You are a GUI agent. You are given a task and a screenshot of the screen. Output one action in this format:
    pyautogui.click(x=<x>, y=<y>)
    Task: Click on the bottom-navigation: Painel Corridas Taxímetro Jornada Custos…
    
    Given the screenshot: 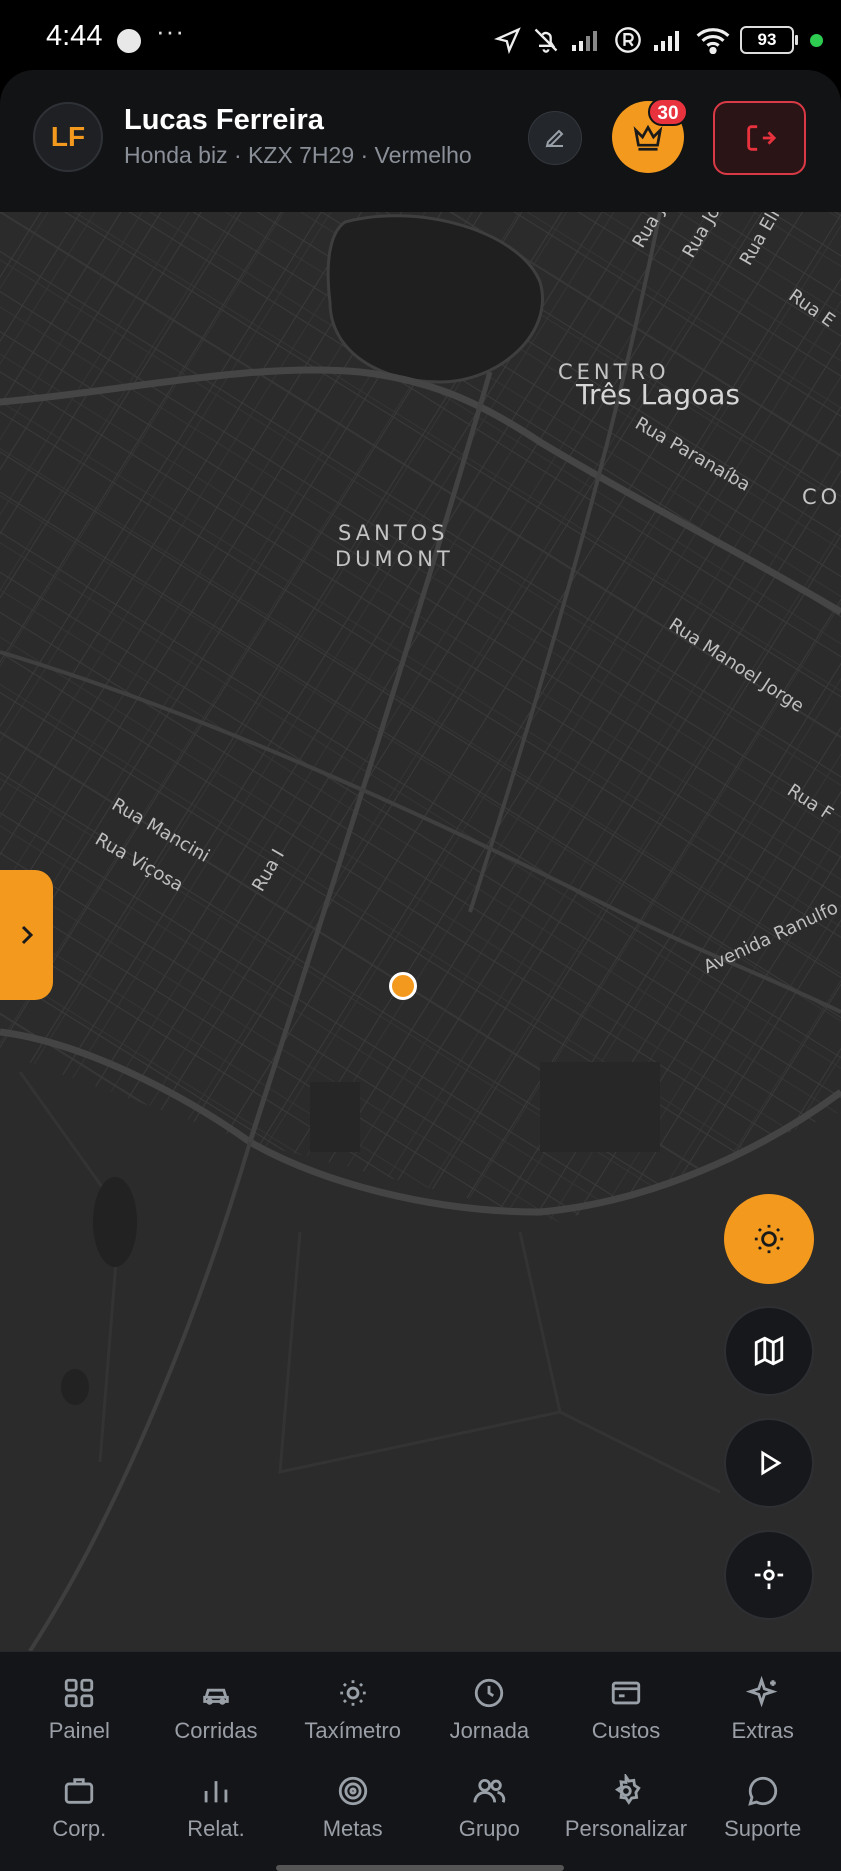 What is the action you would take?
    pyautogui.click(x=420, y=1761)
    